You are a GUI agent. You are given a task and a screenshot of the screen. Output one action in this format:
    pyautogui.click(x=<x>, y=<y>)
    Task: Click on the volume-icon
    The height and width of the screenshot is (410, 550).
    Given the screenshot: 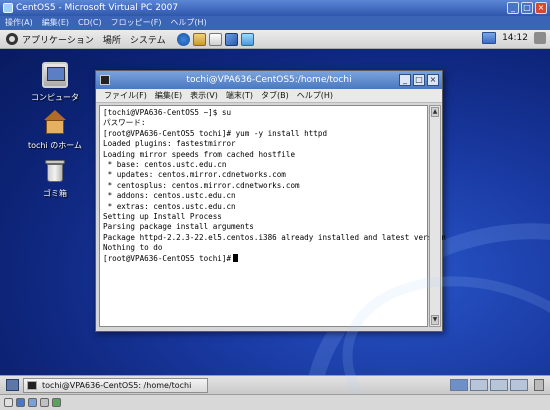 What is the action you would take?
    pyautogui.click(x=540, y=38)
    